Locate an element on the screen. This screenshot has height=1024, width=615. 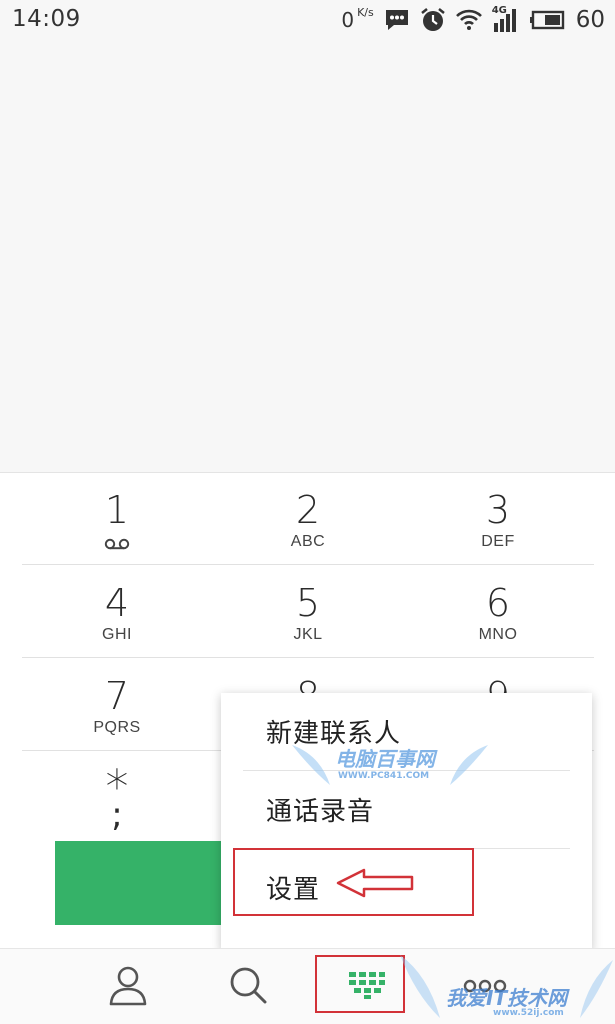
key-digit: 3 is located at coordinates (498, 510).